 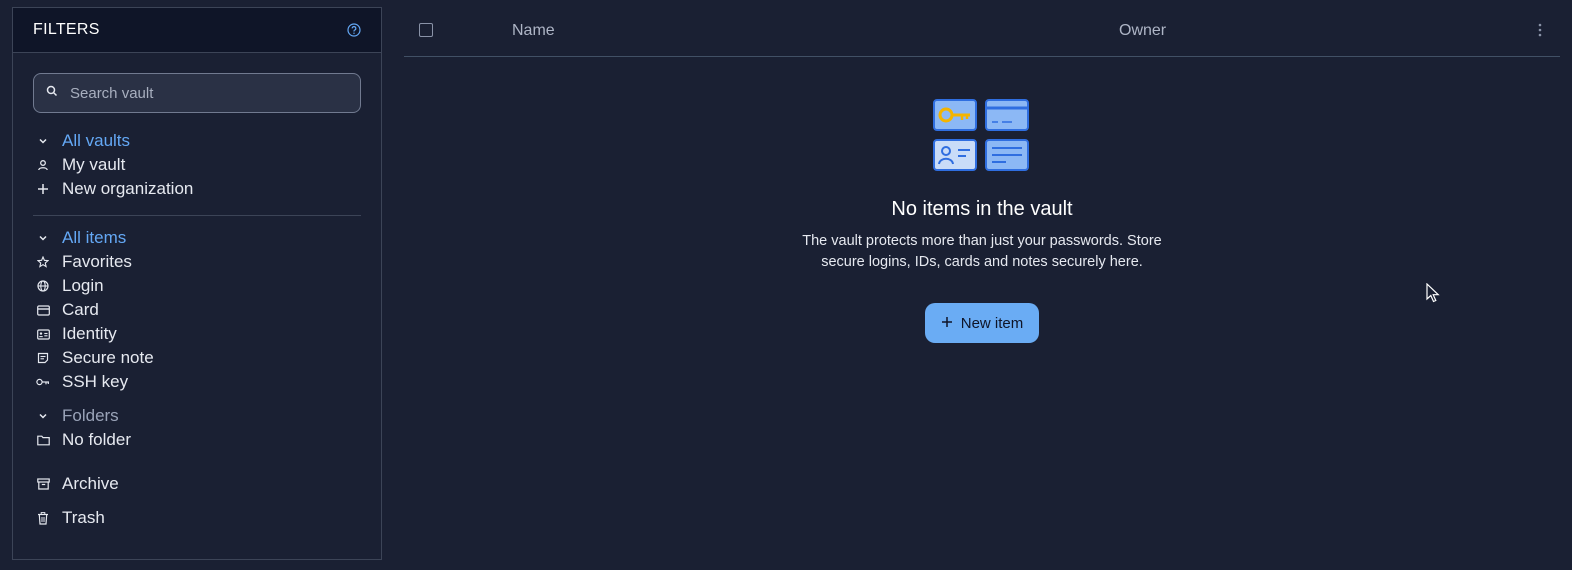 What do you see at coordinates (90, 415) in the screenshot?
I see `folders-label: Folders` at bounding box center [90, 415].